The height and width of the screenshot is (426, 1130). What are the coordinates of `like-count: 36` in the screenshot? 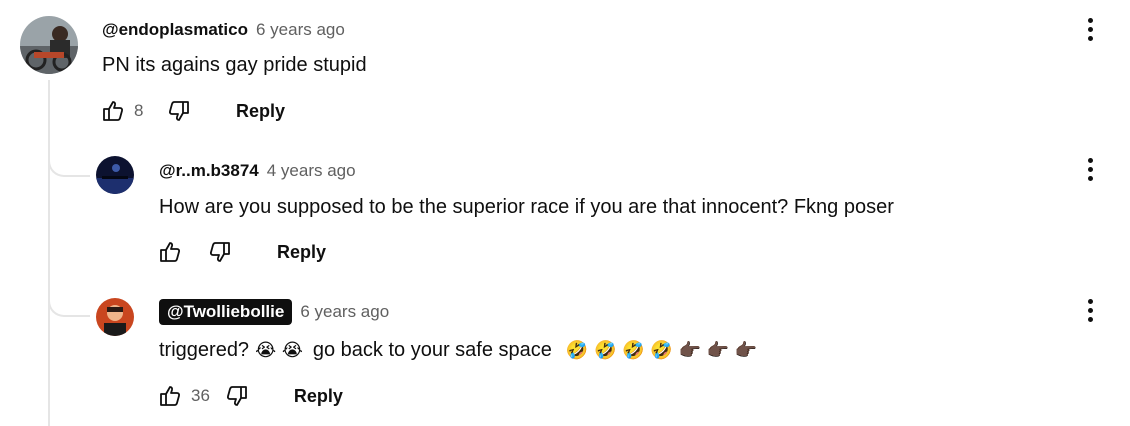 It's located at (200, 395).